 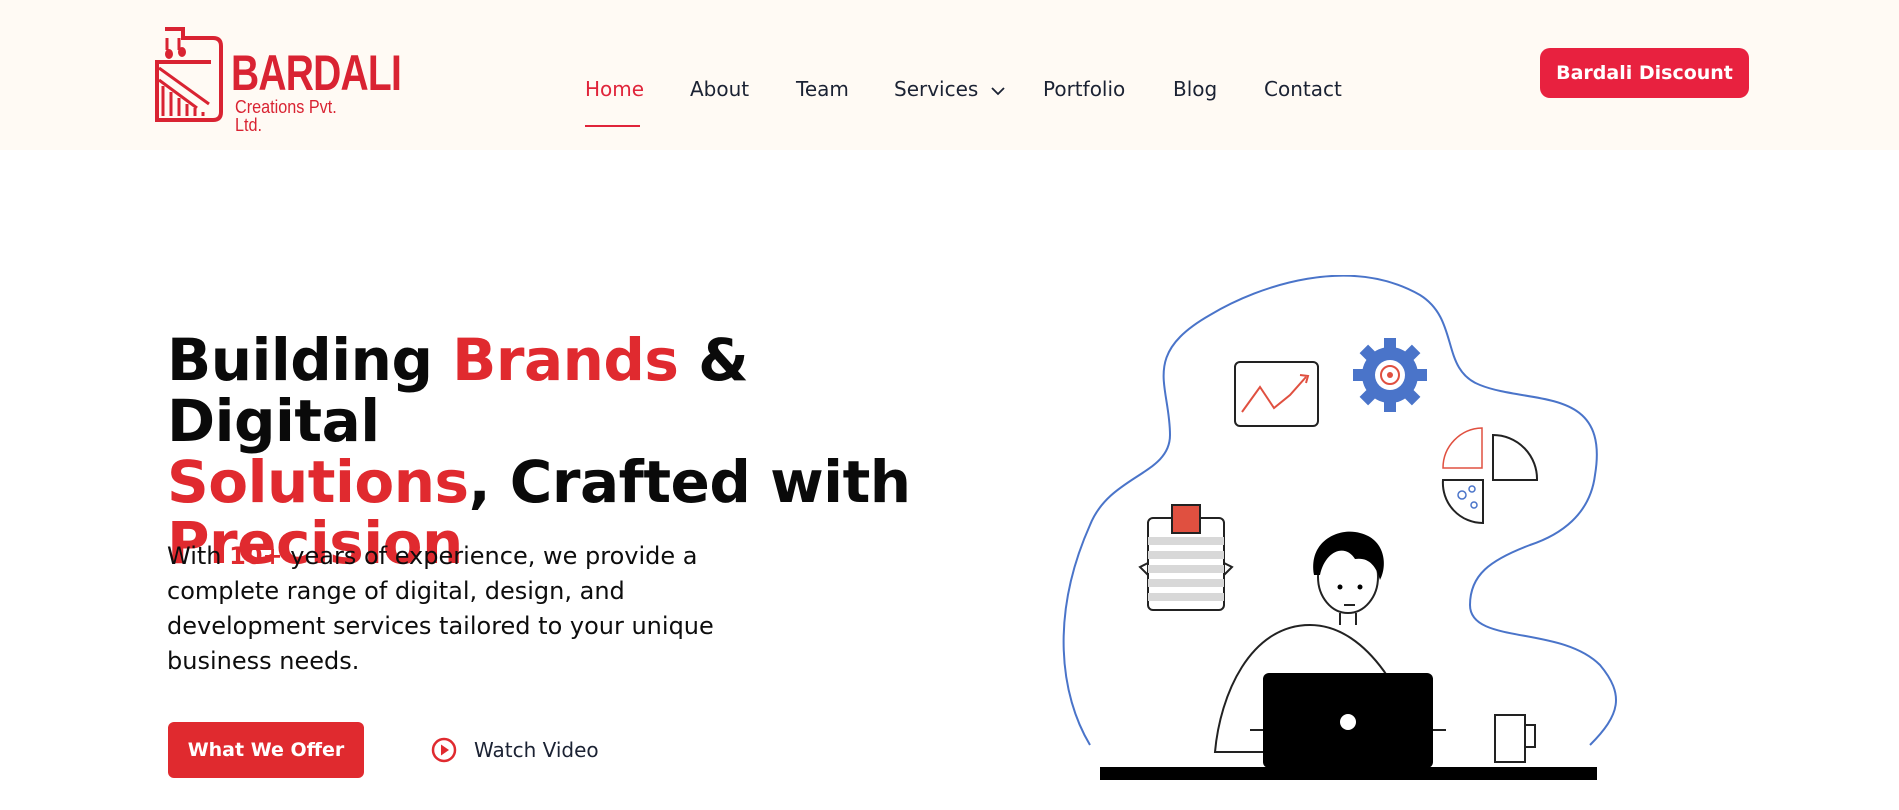 I want to click on bardali-discount-button: Bardali Discount, so click(x=1644, y=73).